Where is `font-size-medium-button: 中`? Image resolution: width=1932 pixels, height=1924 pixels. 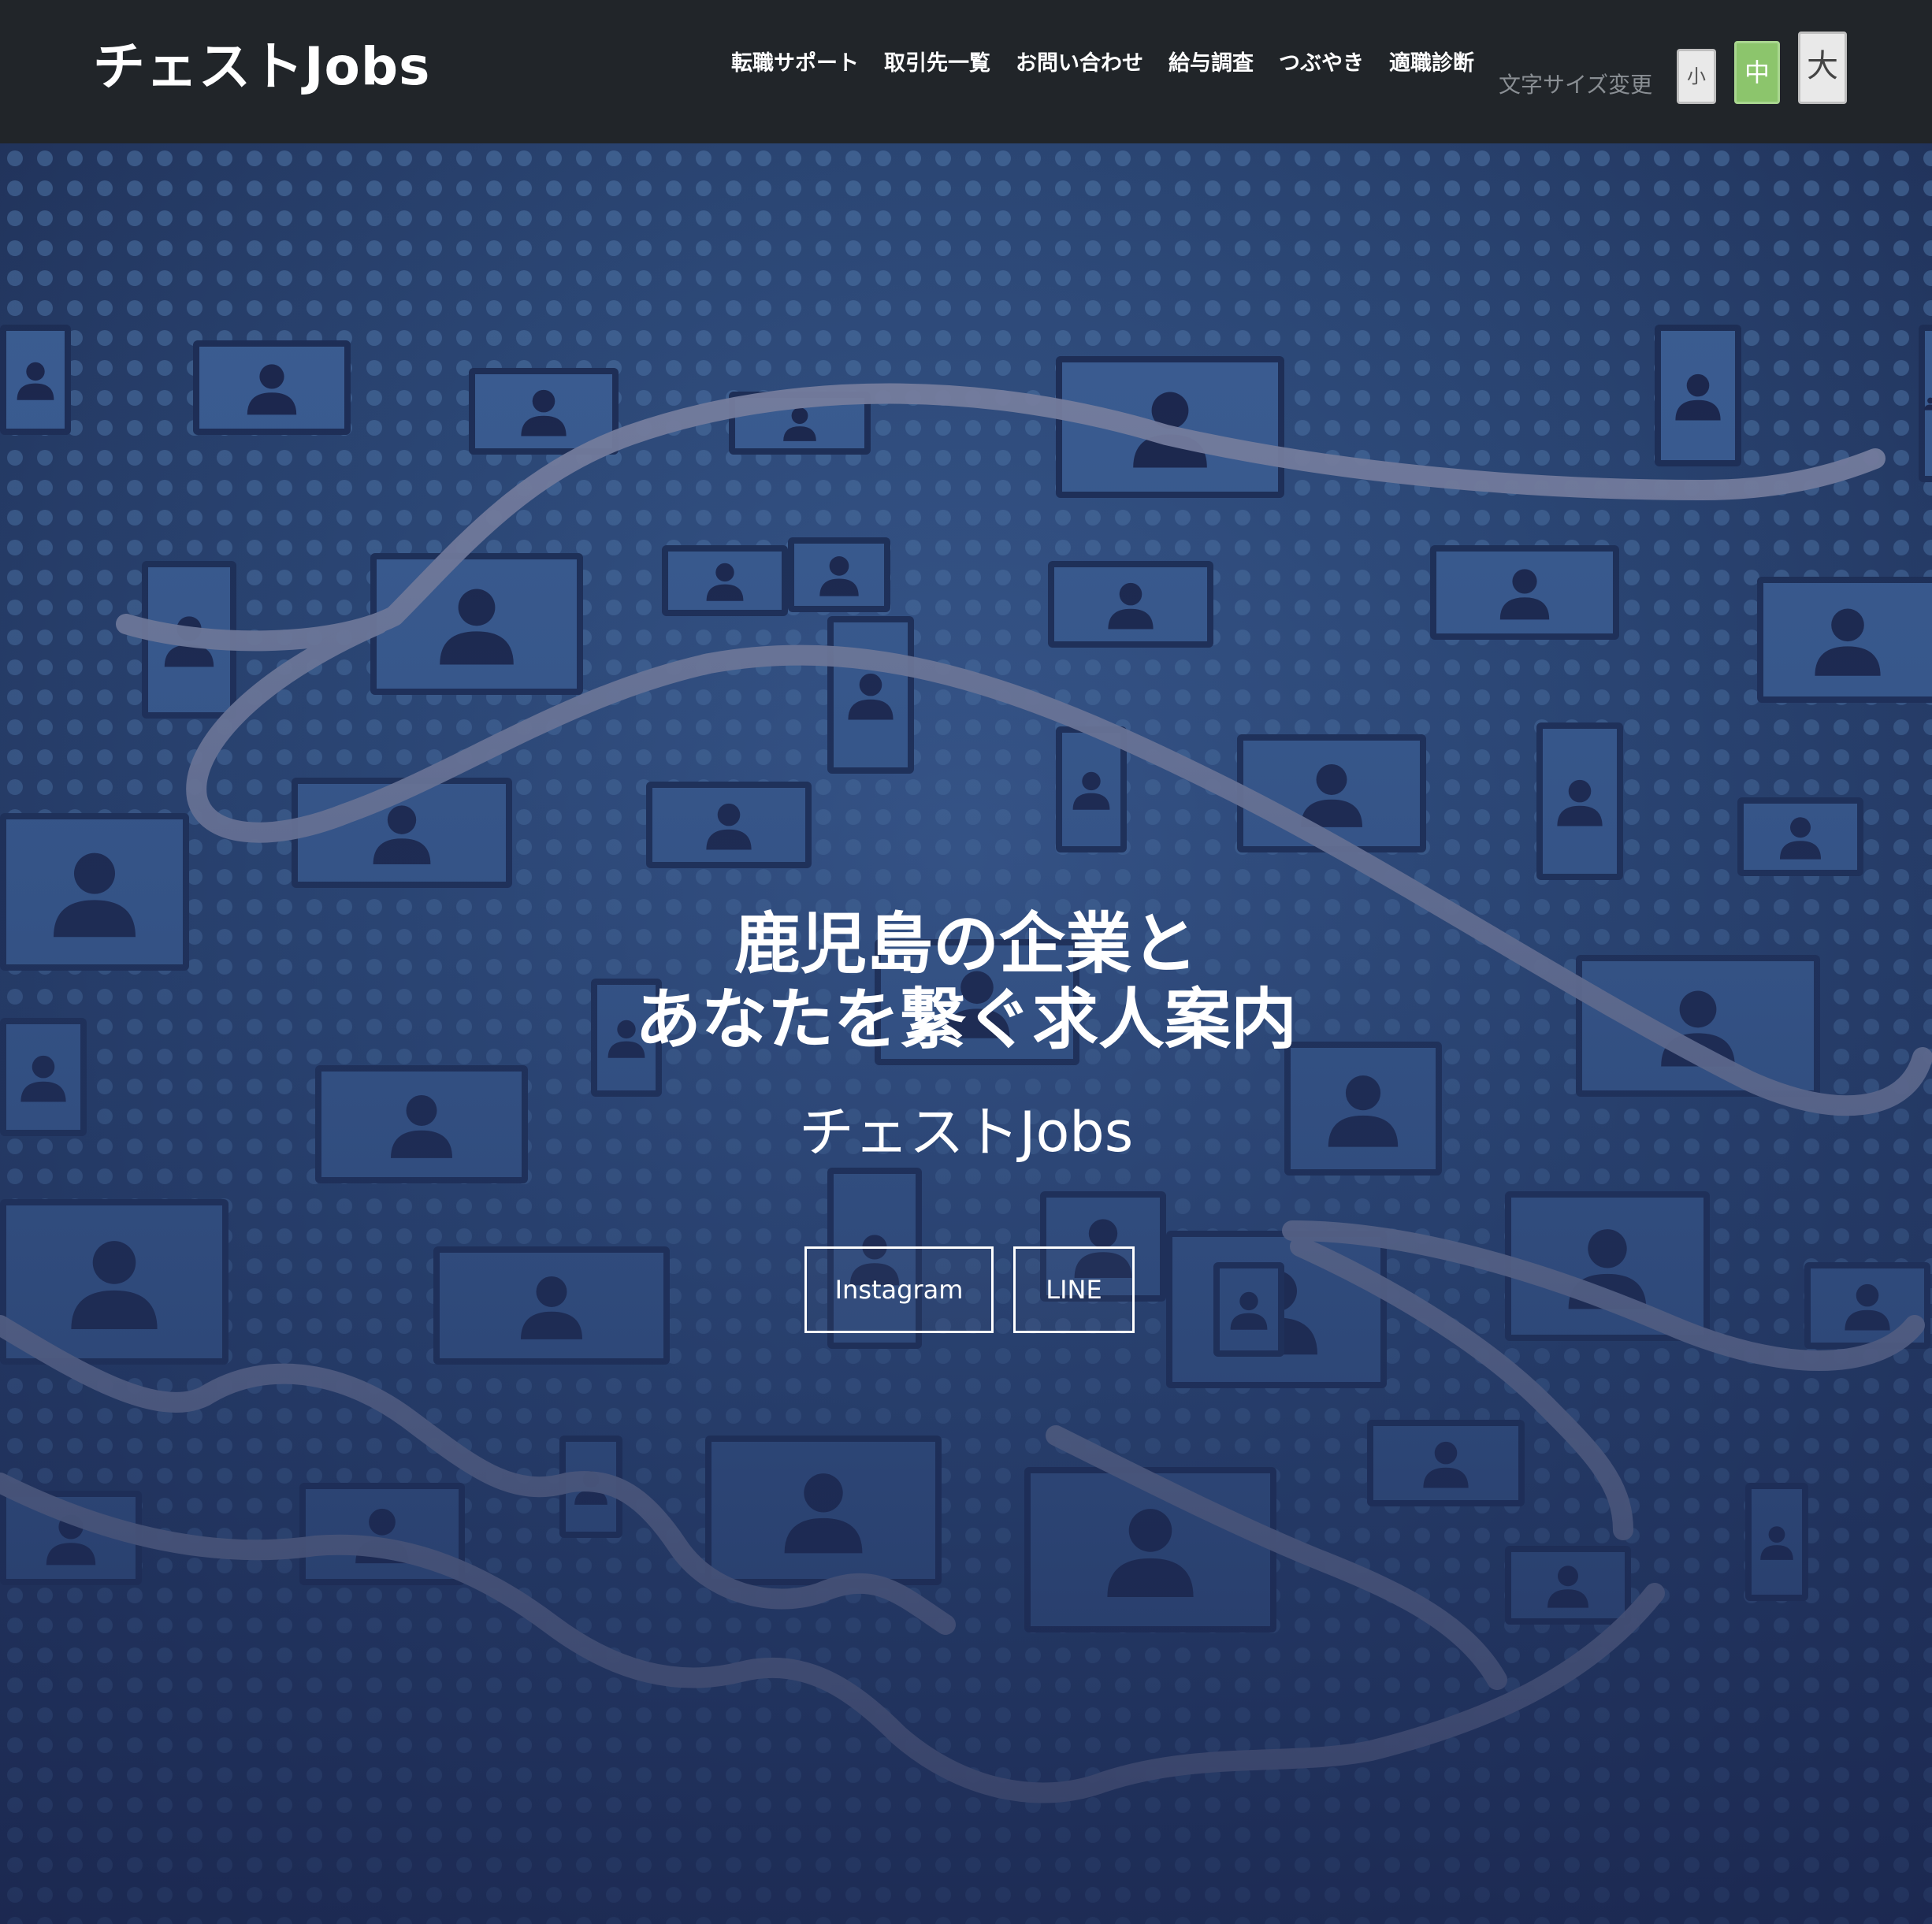
font-size-medium-button: 中 is located at coordinates (1757, 72).